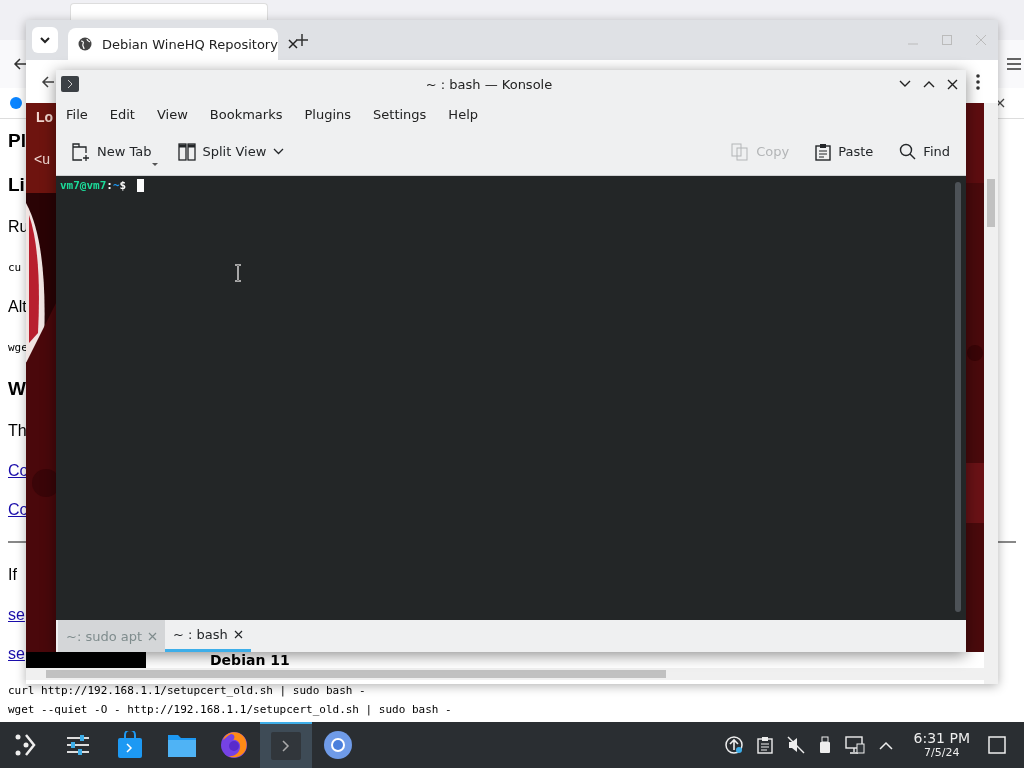 The image size is (1024, 768). Describe the element at coordinates (328, 114) in the screenshot. I see `menu-item: Plugins` at that location.